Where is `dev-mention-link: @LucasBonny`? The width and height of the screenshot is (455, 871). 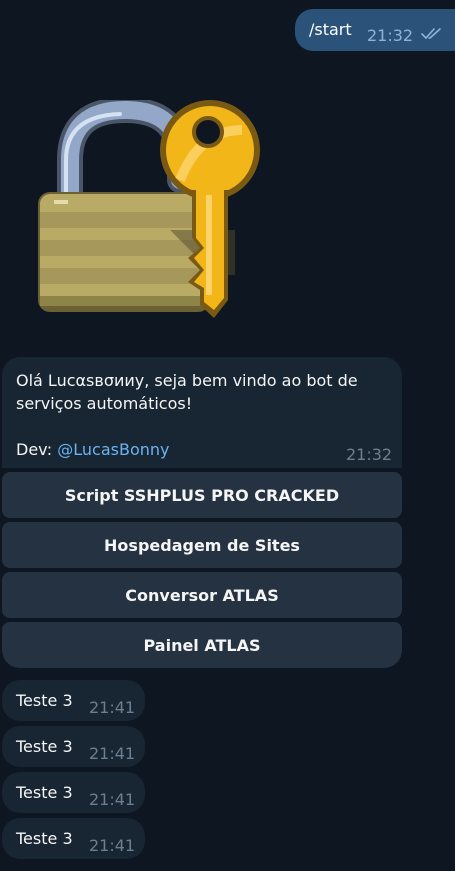 dev-mention-link: @LucasBonny is located at coordinates (113, 449).